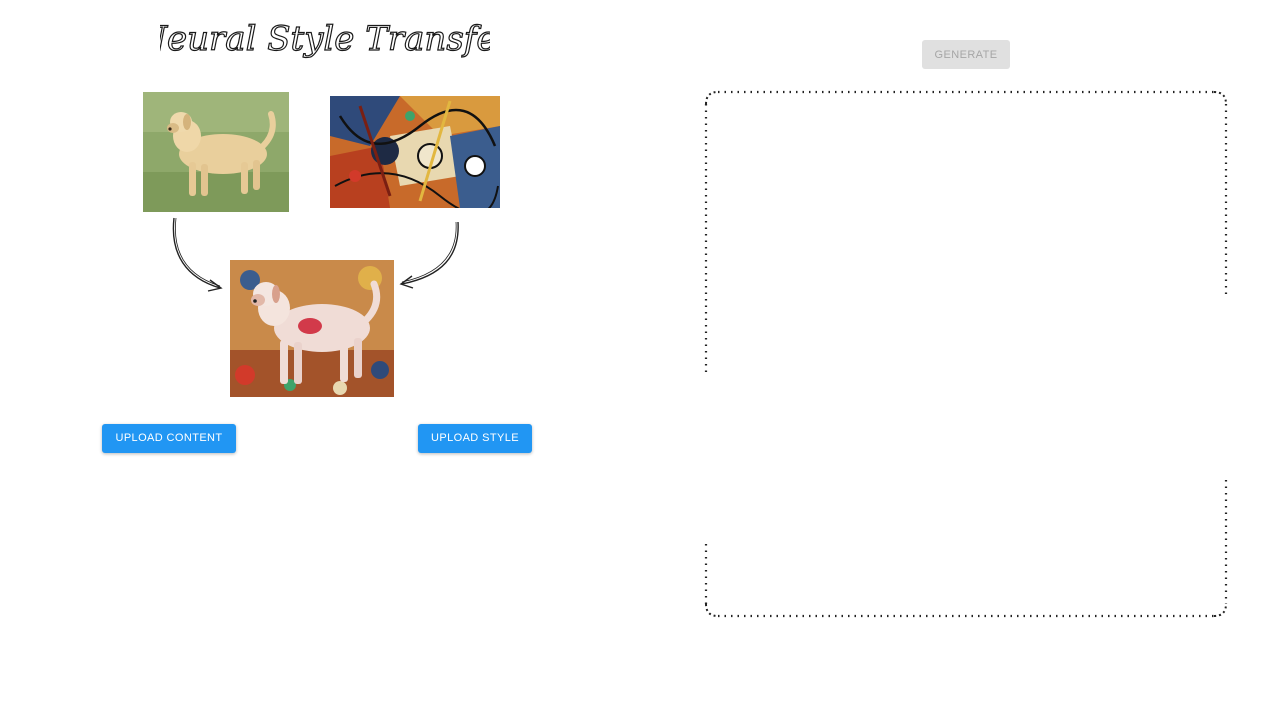  What do you see at coordinates (312, 328) in the screenshot?
I see `result-image` at bounding box center [312, 328].